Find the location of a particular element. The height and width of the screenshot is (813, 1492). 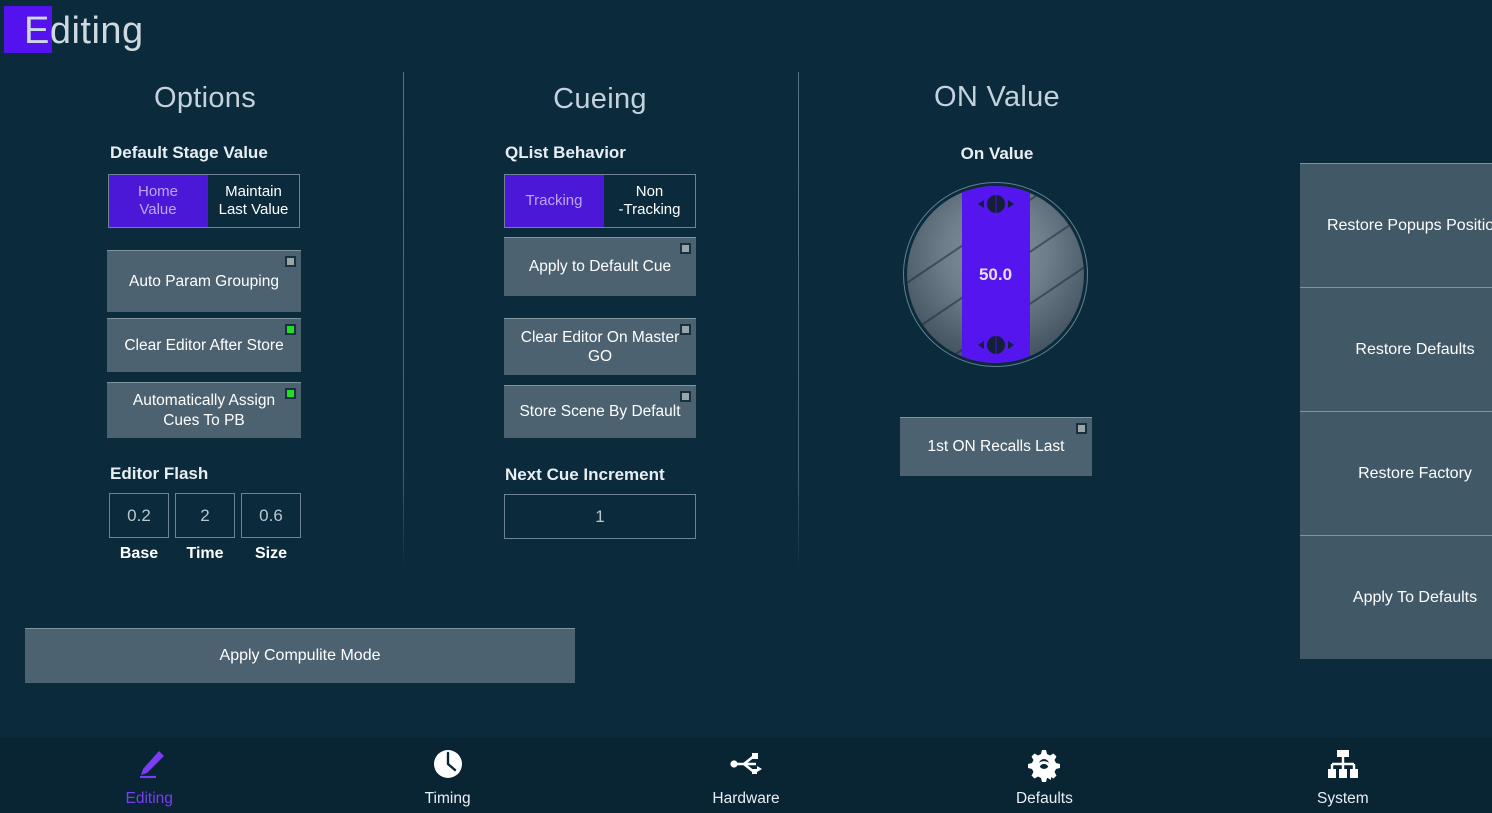

label-default-stage-value: Default Stage Value is located at coordinates (189, 152).